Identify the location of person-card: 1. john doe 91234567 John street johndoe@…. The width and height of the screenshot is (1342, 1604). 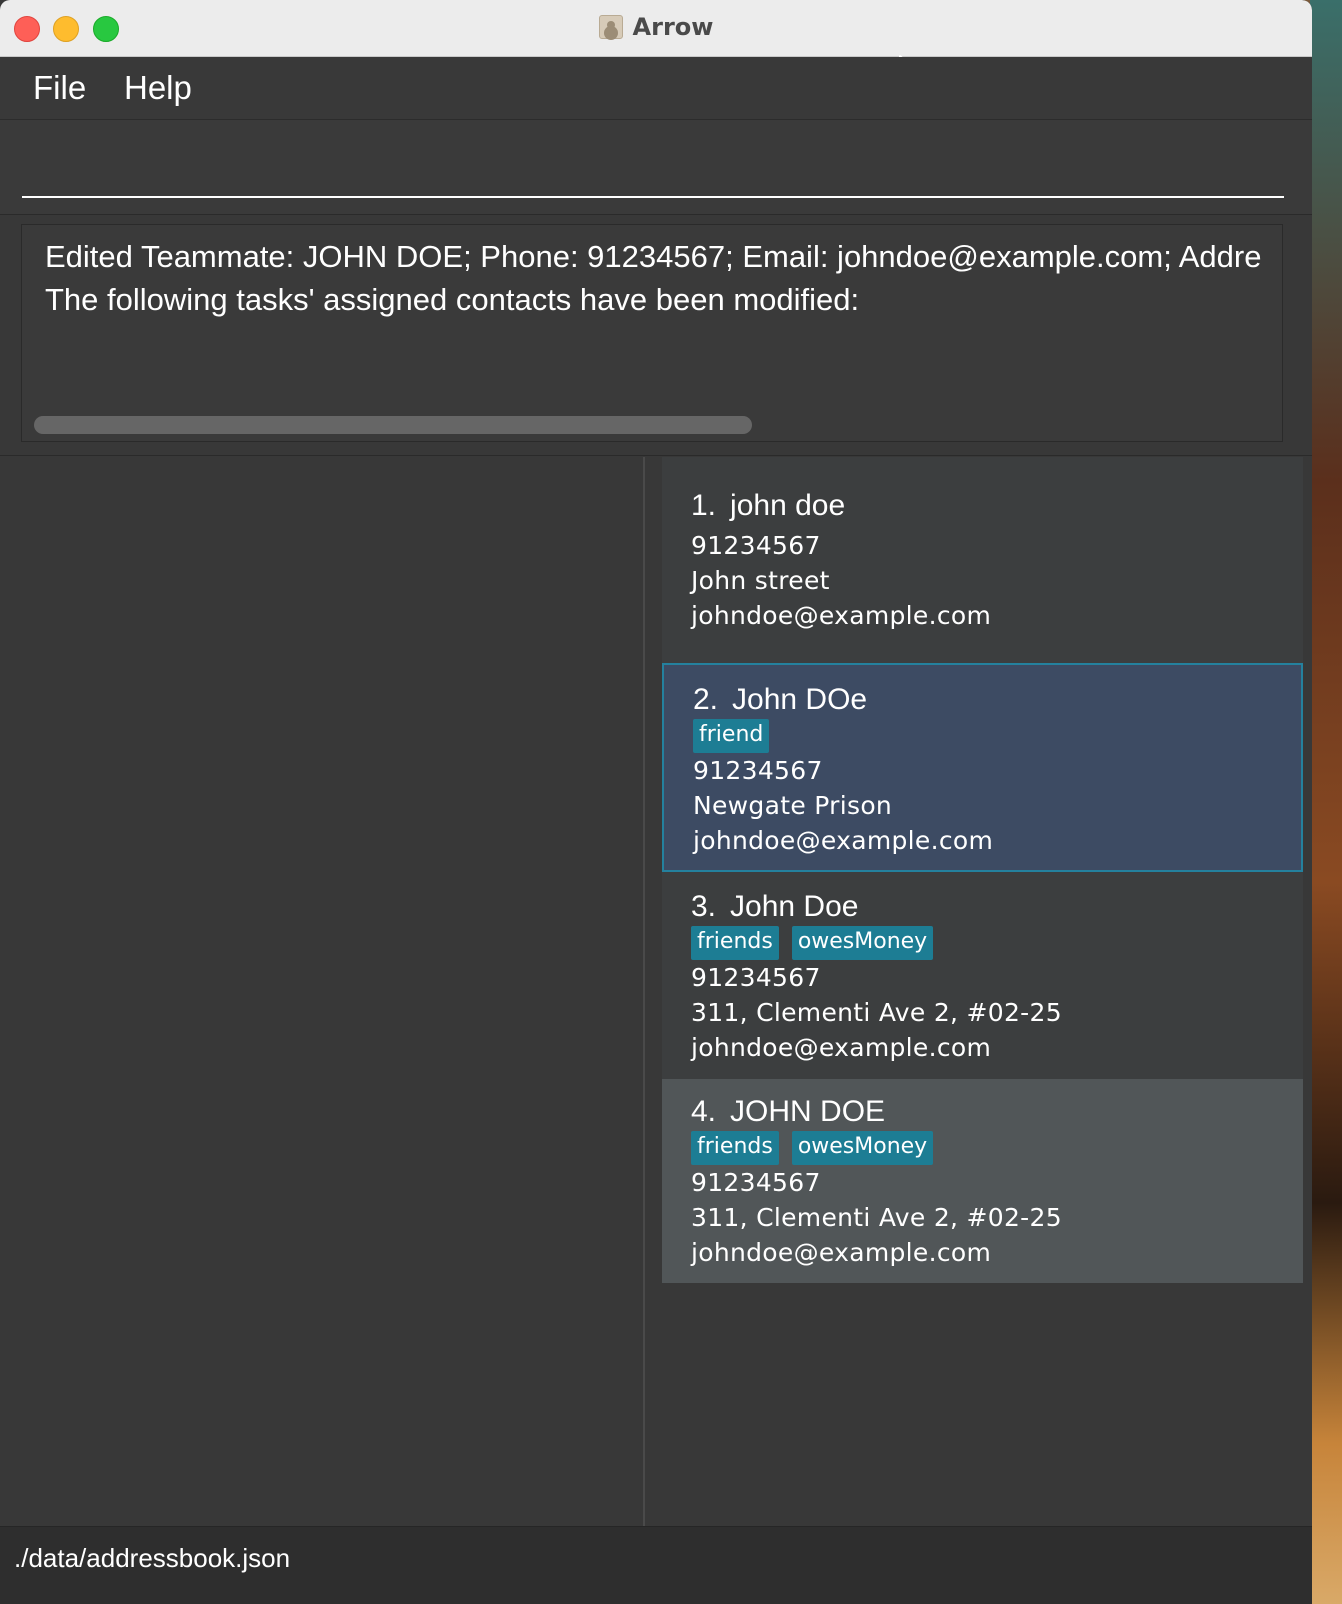
(982, 560).